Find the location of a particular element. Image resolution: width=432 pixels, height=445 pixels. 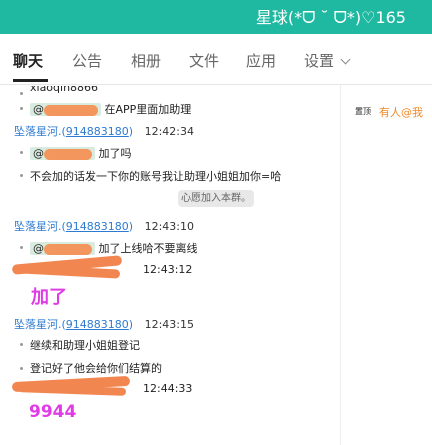

chat-message: @ 加了吗 is located at coordinates (81, 153).